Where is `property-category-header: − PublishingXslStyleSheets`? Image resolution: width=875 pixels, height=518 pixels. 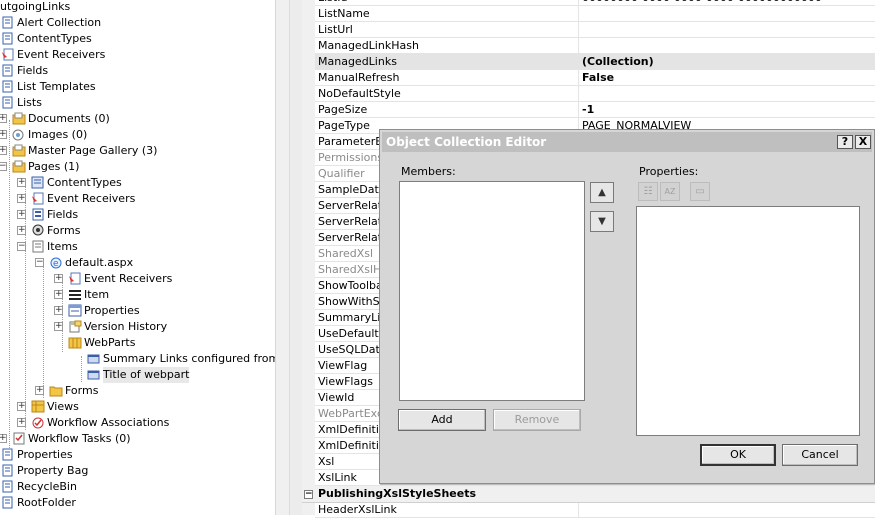 property-category-header: − PublishingXslStyleSheets is located at coordinates (588, 494).